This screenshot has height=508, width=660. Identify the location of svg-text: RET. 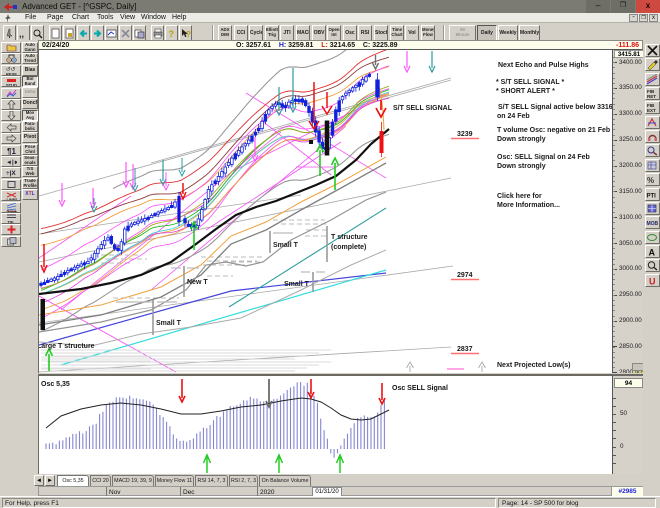
(651, 96).